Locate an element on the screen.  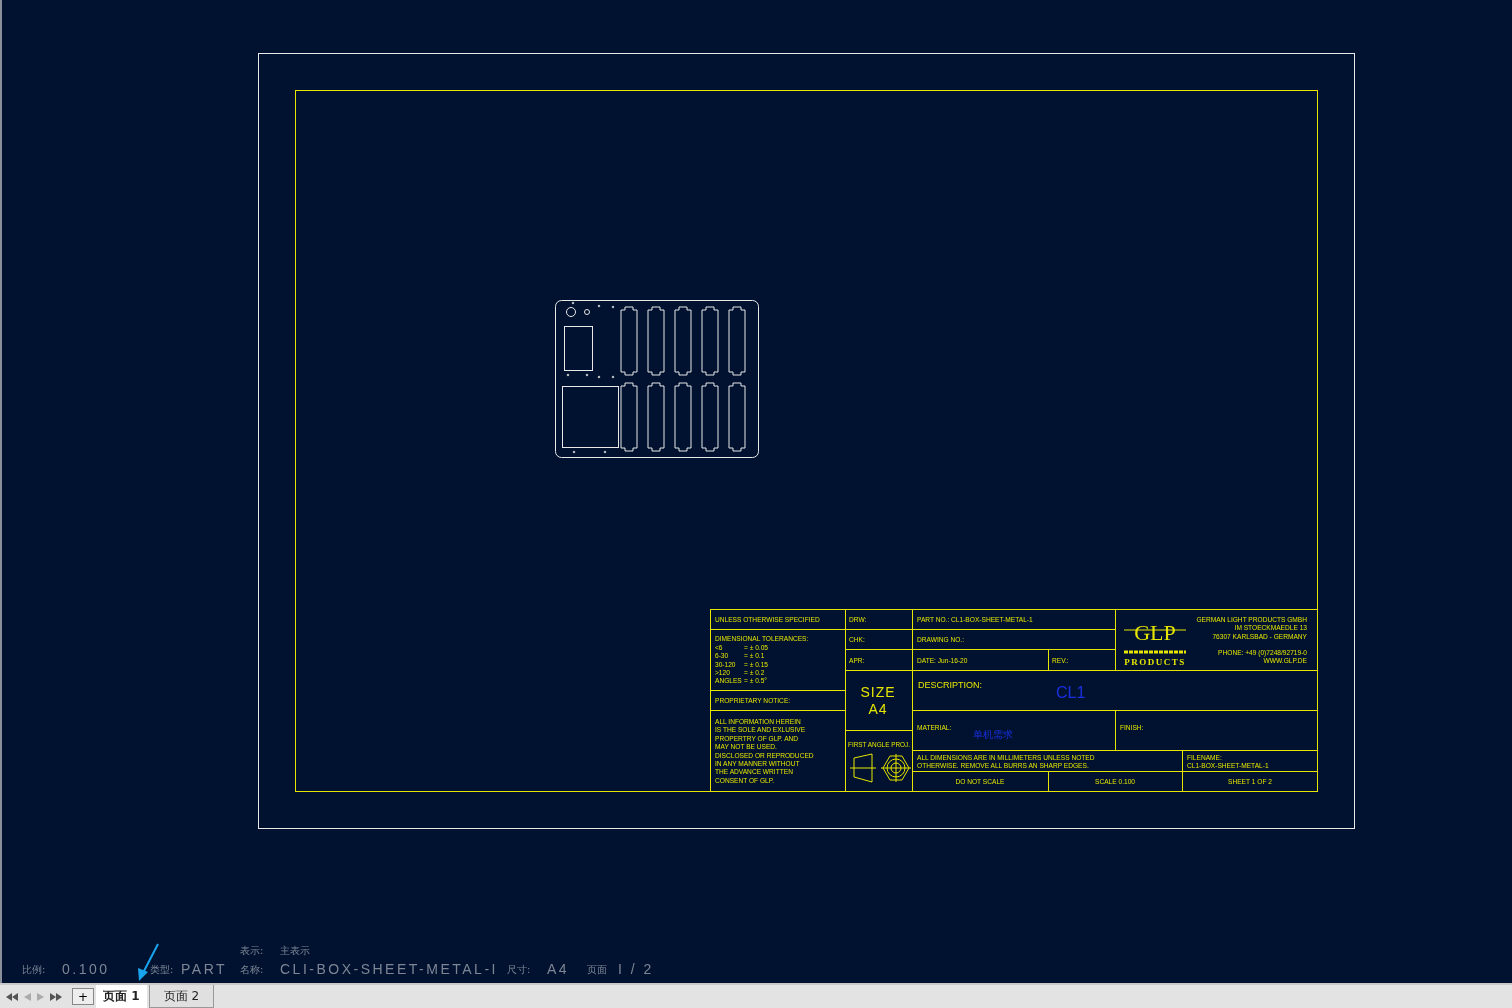
size-label: SIZE is located at coordinates (878, 692).